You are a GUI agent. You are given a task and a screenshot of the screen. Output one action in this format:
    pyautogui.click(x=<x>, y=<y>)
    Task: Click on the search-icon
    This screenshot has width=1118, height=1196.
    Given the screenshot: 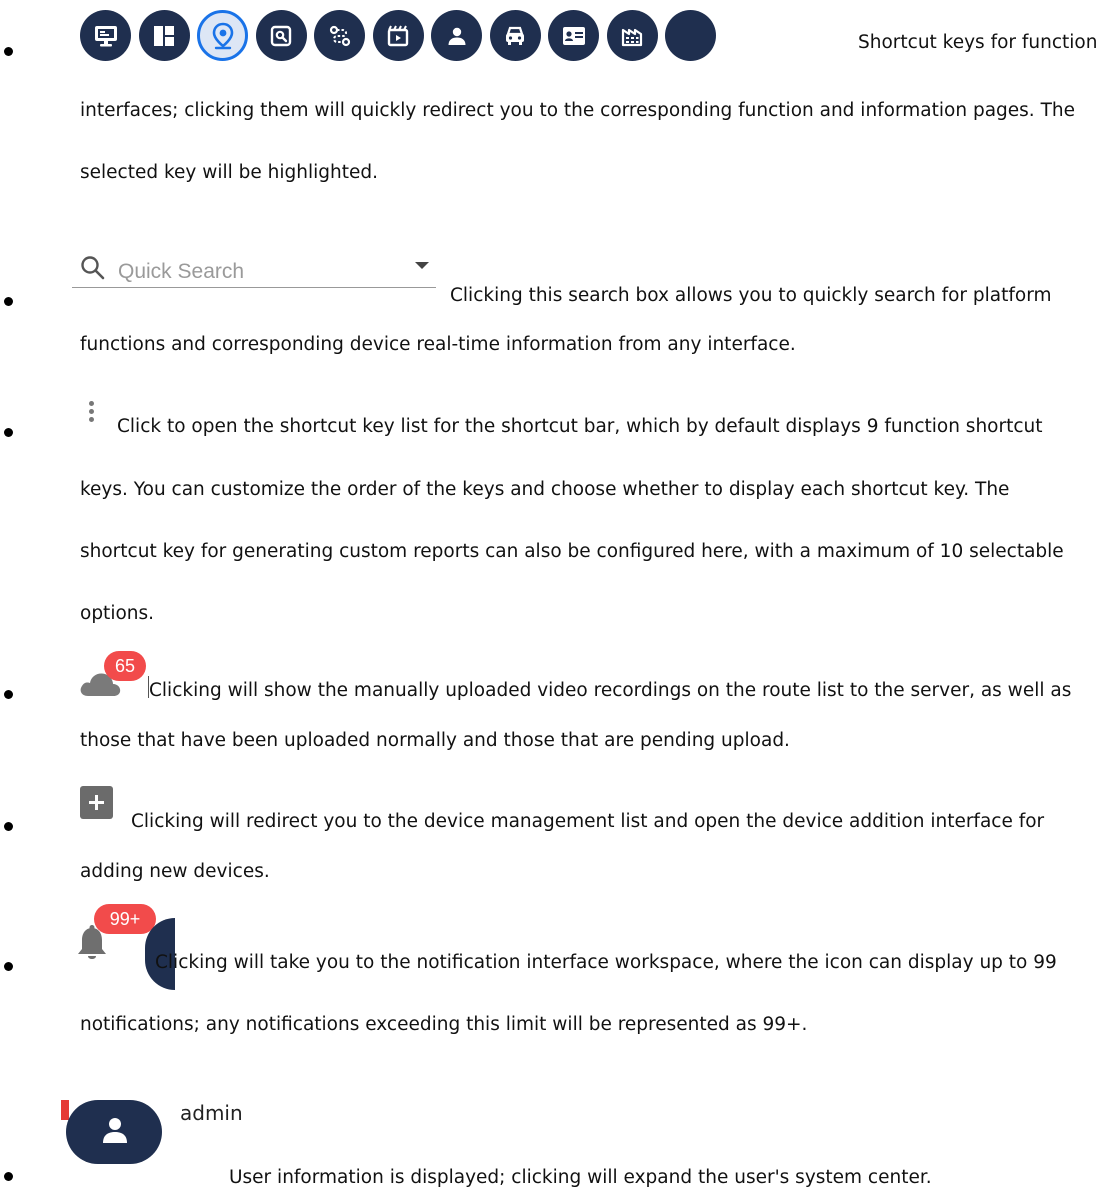 What is the action you would take?
    pyautogui.click(x=93, y=270)
    